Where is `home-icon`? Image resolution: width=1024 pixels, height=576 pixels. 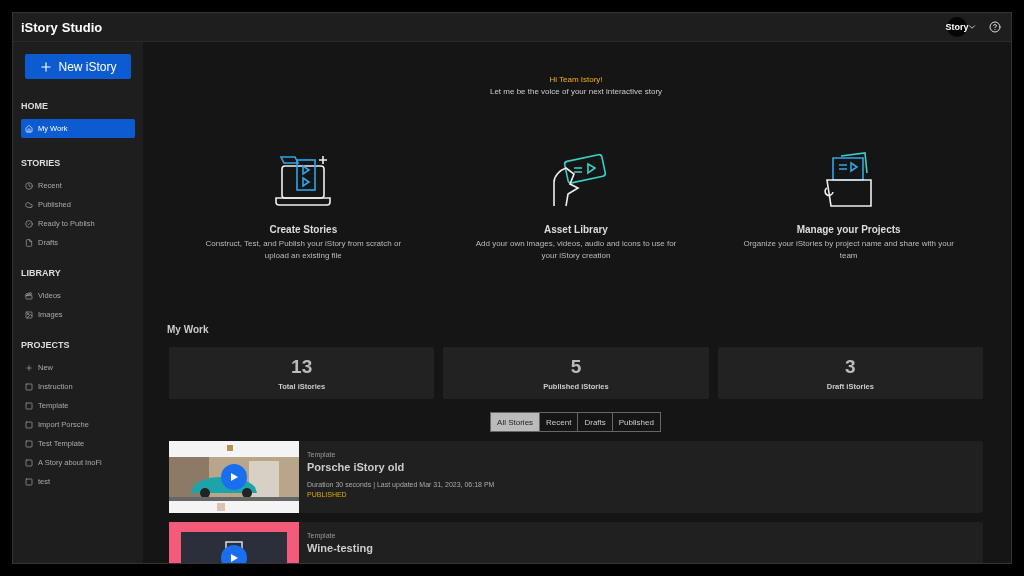
home-icon is located at coordinates (29, 128).